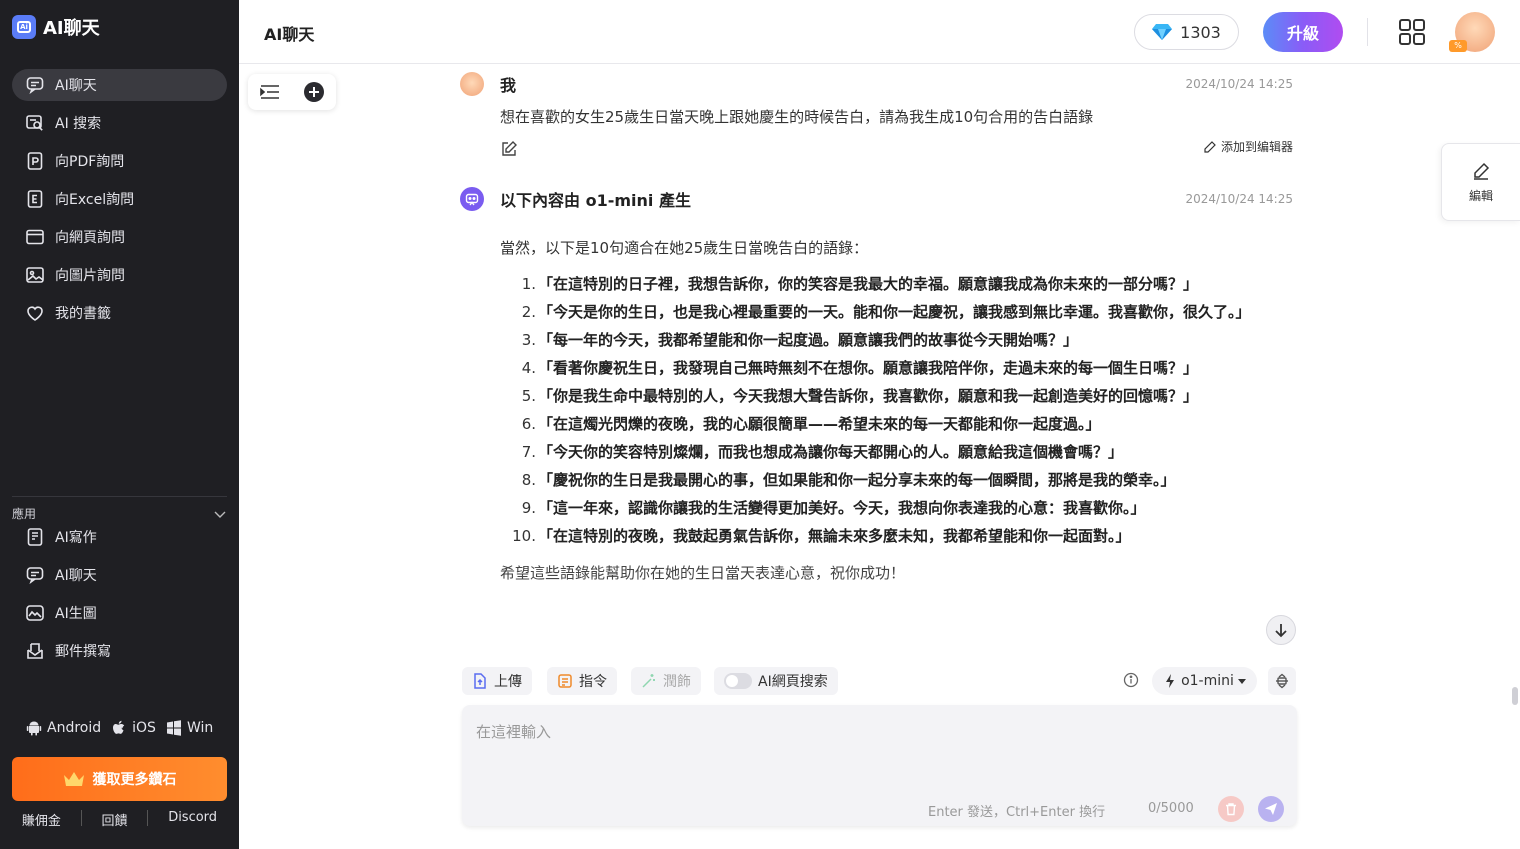  What do you see at coordinates (528, 480) in the screenshot?
I see `list-number: 8.` at bounding box center [528, 480].